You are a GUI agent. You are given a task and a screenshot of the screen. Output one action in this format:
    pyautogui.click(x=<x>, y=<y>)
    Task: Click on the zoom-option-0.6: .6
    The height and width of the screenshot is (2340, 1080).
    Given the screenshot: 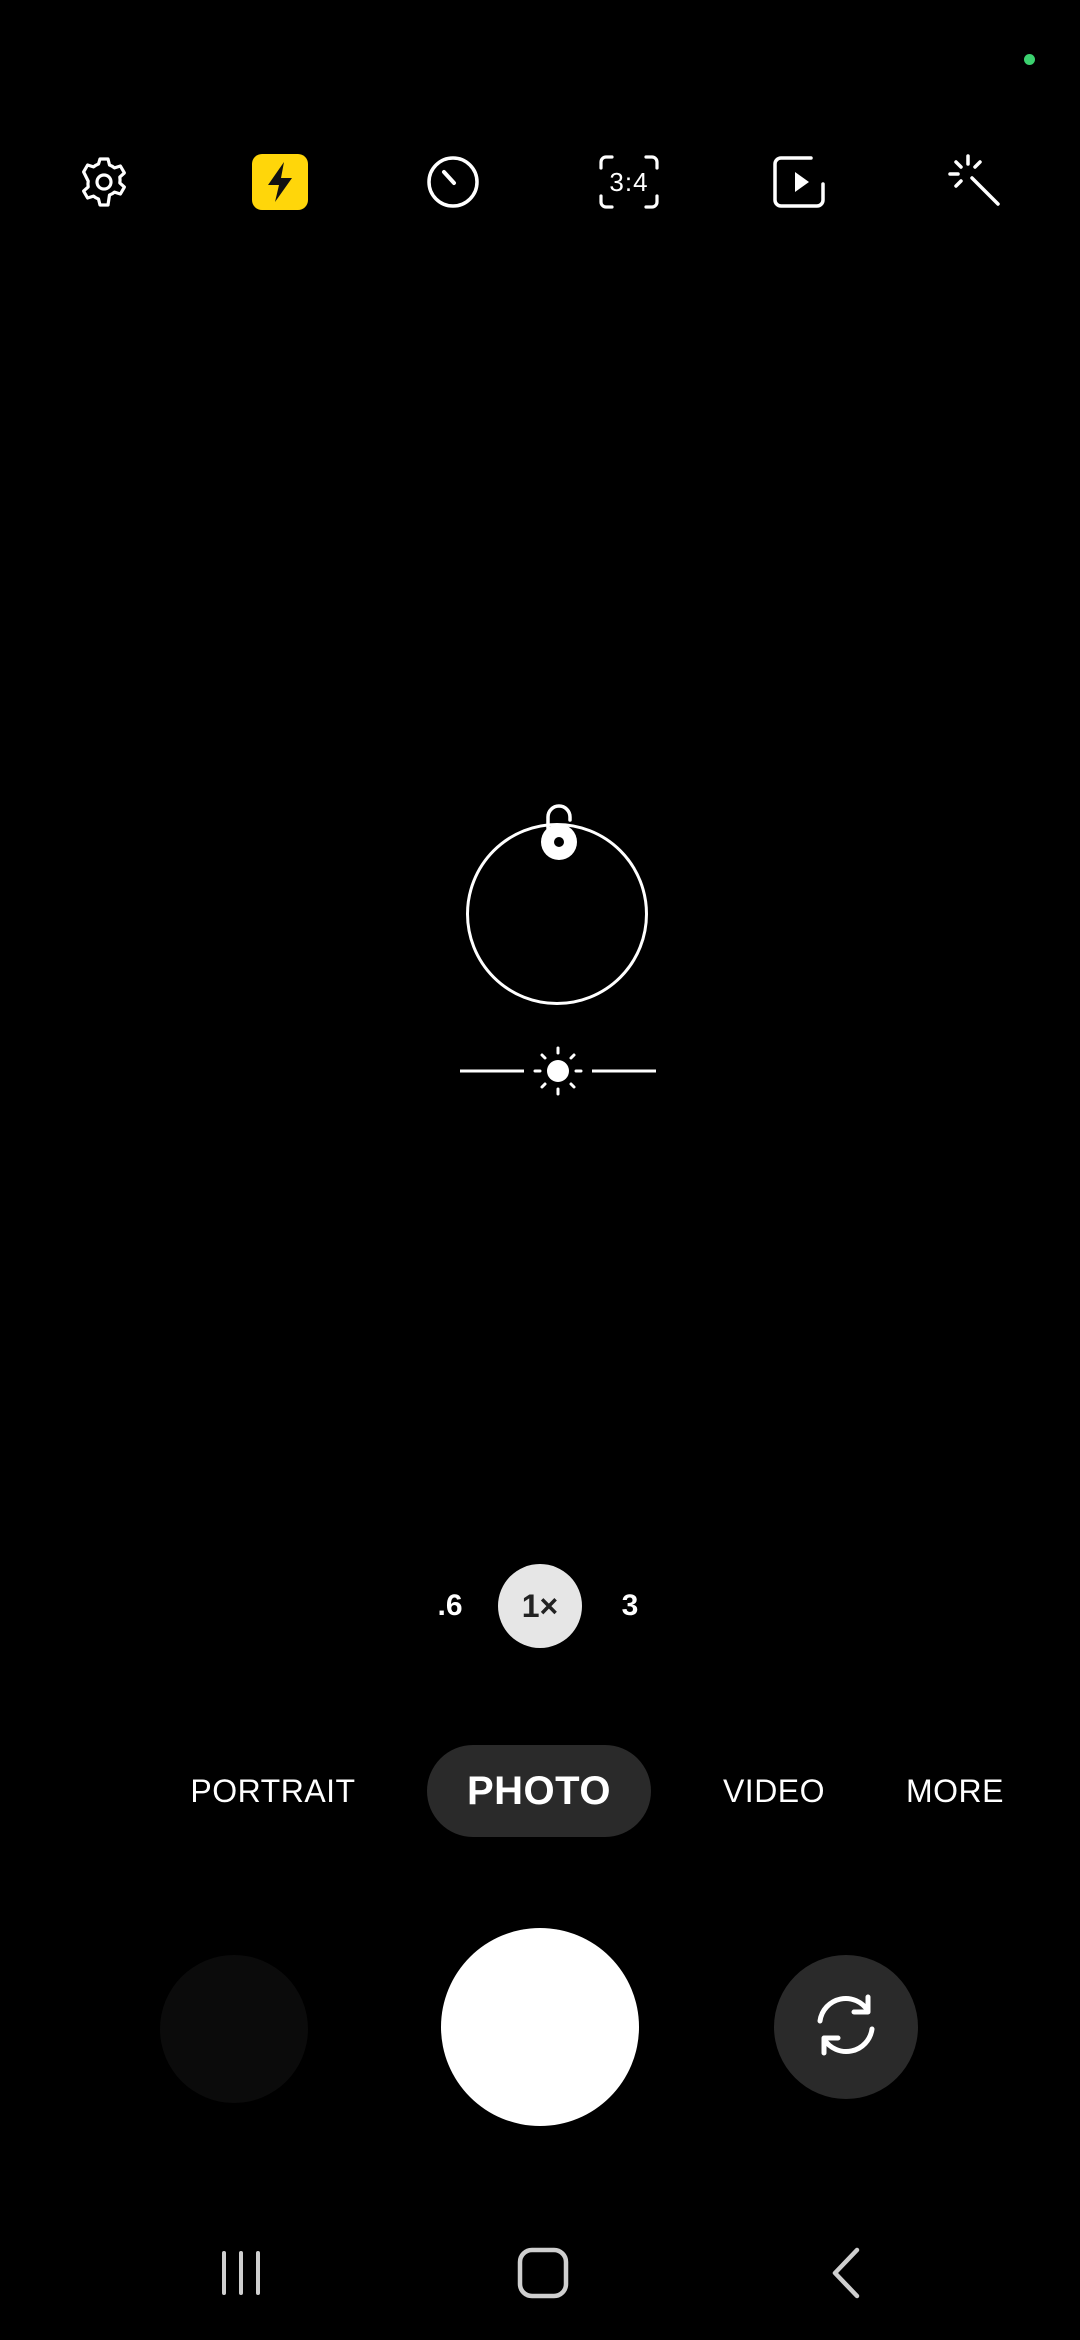 What is the action you would take?
    pyautogui.click(x=450, y=1606)
    